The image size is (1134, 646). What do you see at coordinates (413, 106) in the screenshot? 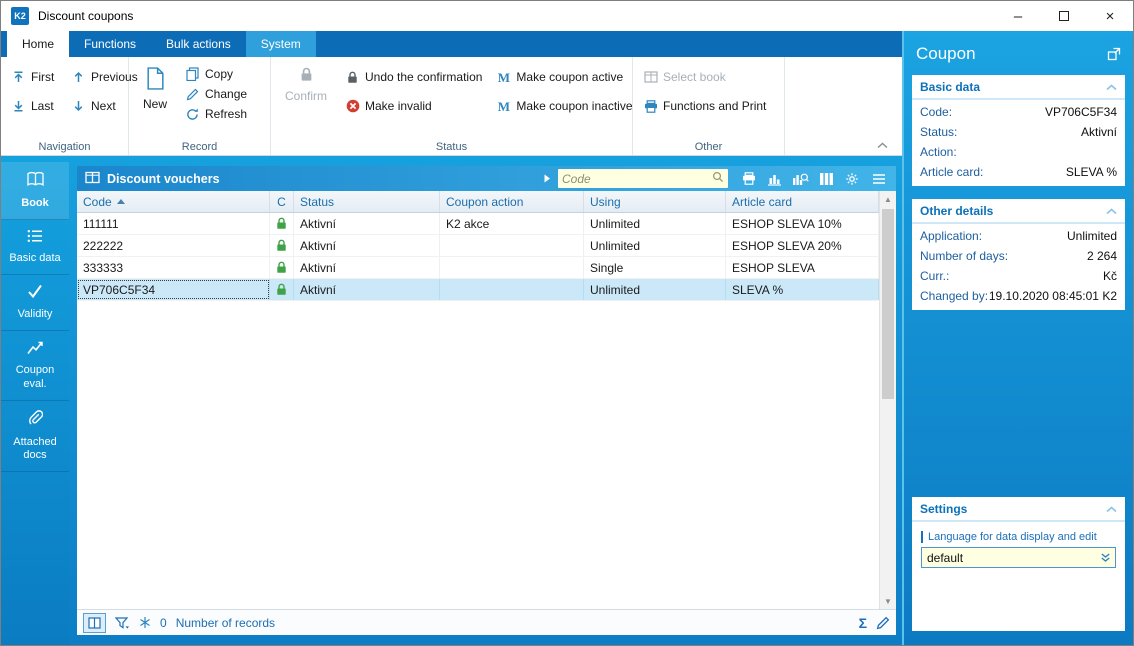
I see `make-invalid-button: Make invalid` at bounding box center [413, 106].